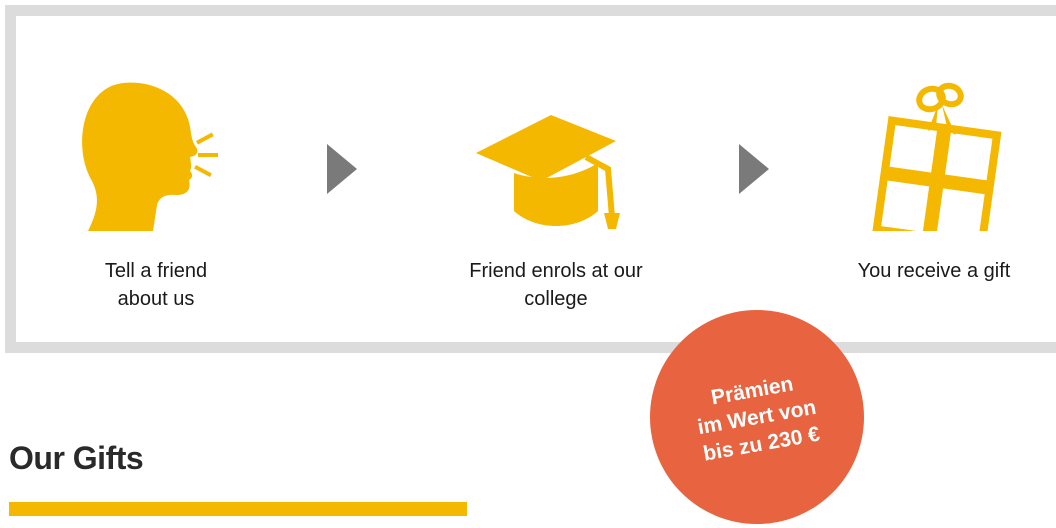  What do you see at coordinates (156, 299) in the screenshot?
I see `step-label-line2: about us` at bounding box center [156, 299].